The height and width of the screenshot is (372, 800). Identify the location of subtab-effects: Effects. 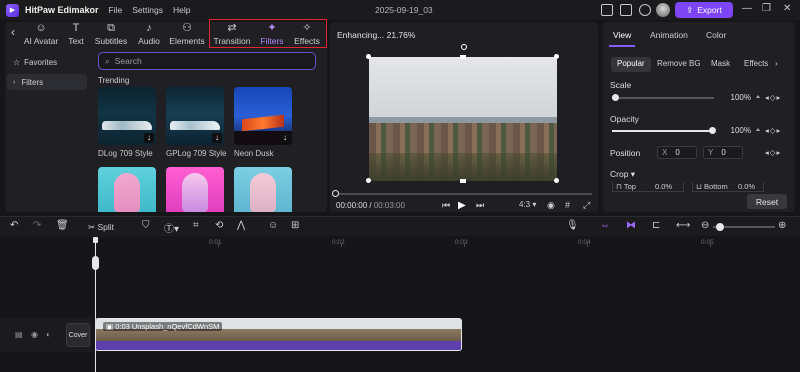
(756, 64).